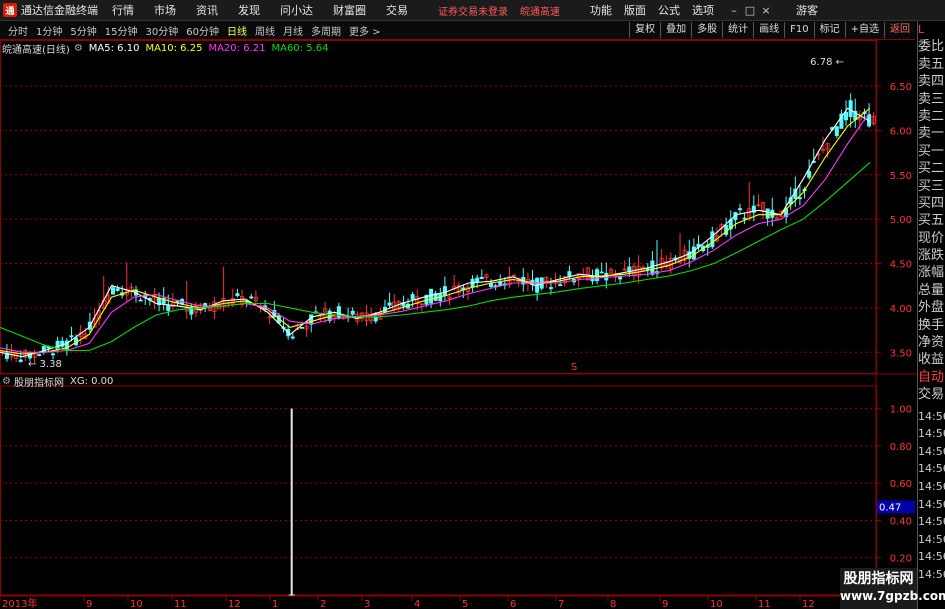 The height and width of the screenshot is (609, 945). What do you see at coordinates (91, 381) in the screenshot?
I see `indicator-xg-label: XG: 0.00` at bounding box center [91, 381].